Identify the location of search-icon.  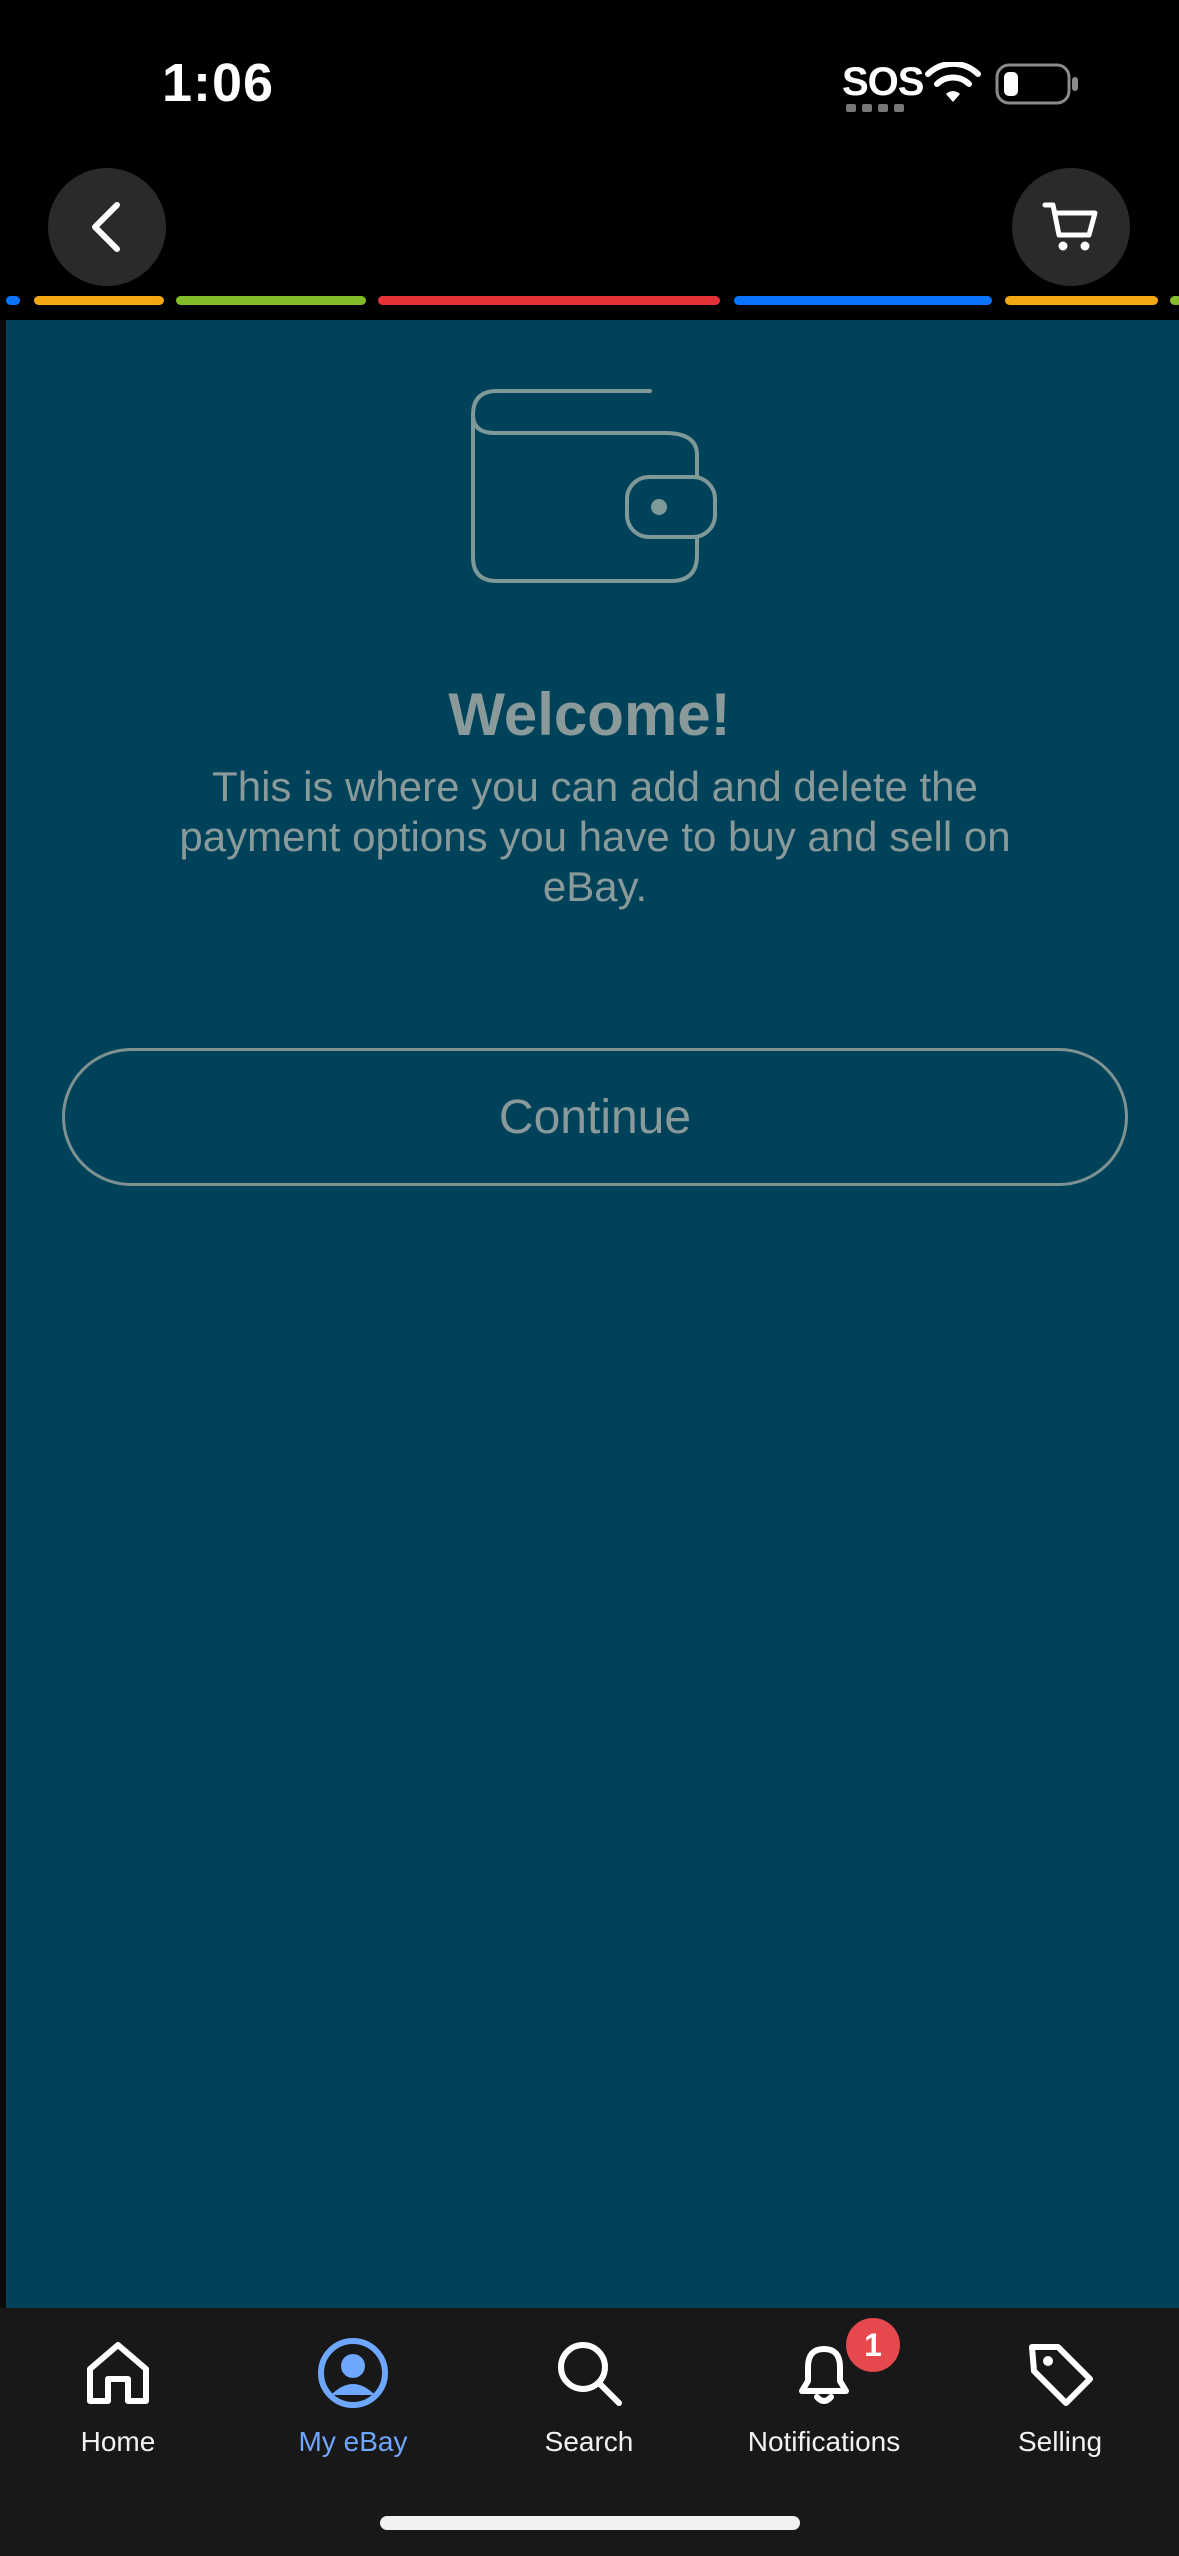
(590, 2374).